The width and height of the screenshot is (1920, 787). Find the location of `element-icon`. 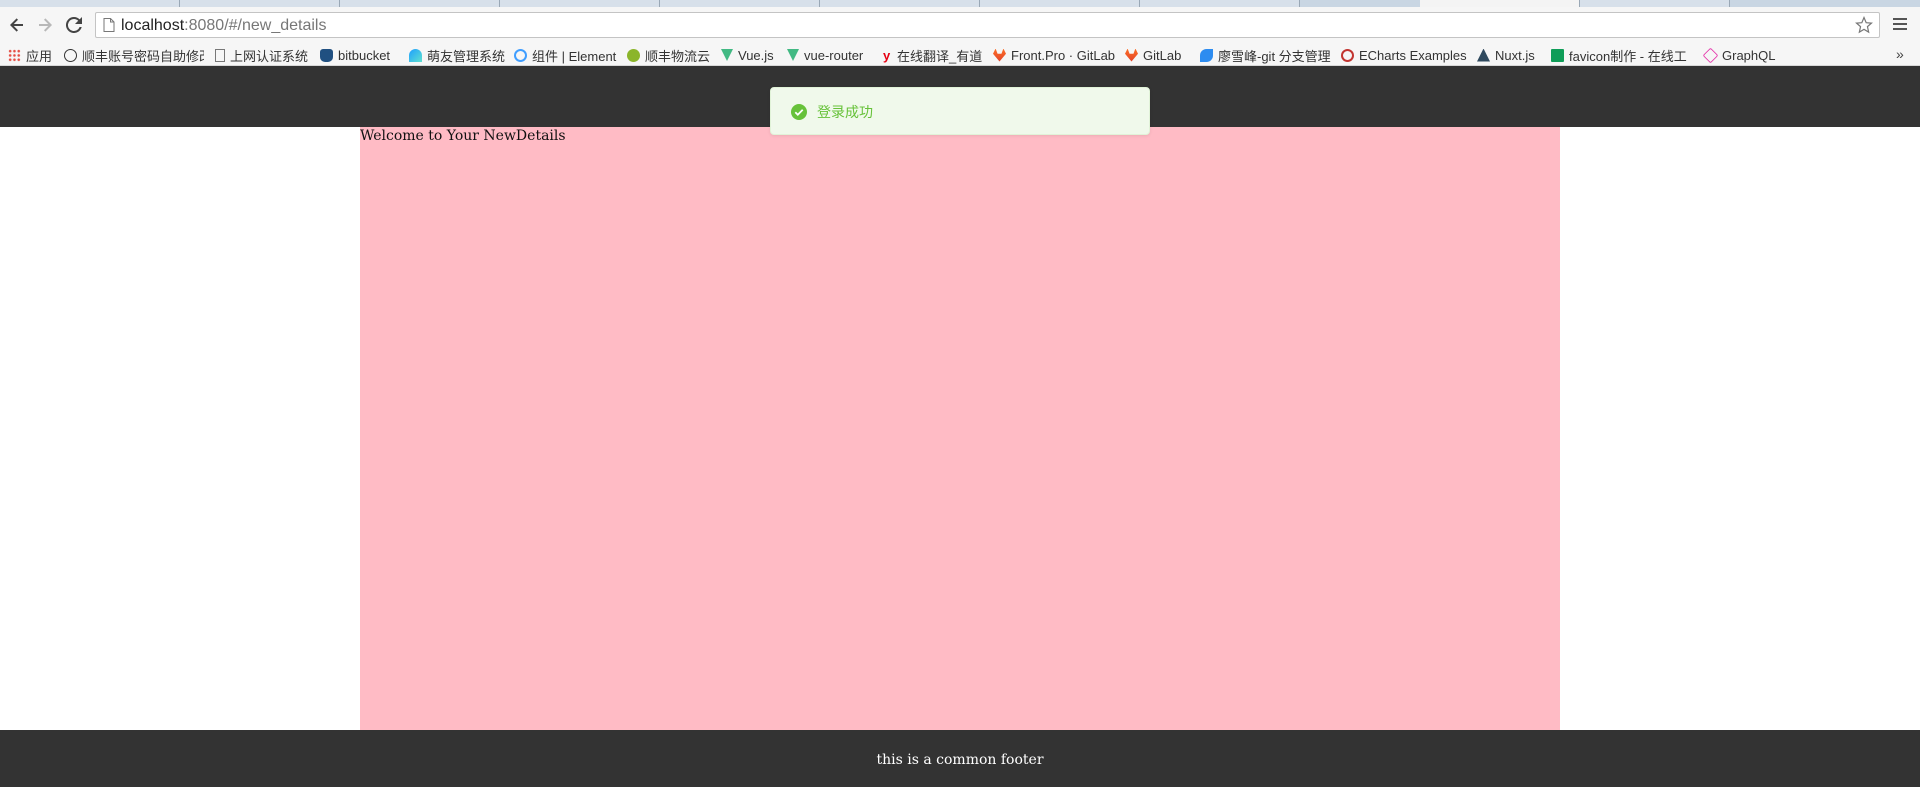

element-icon is located at coordinates (520, 55).